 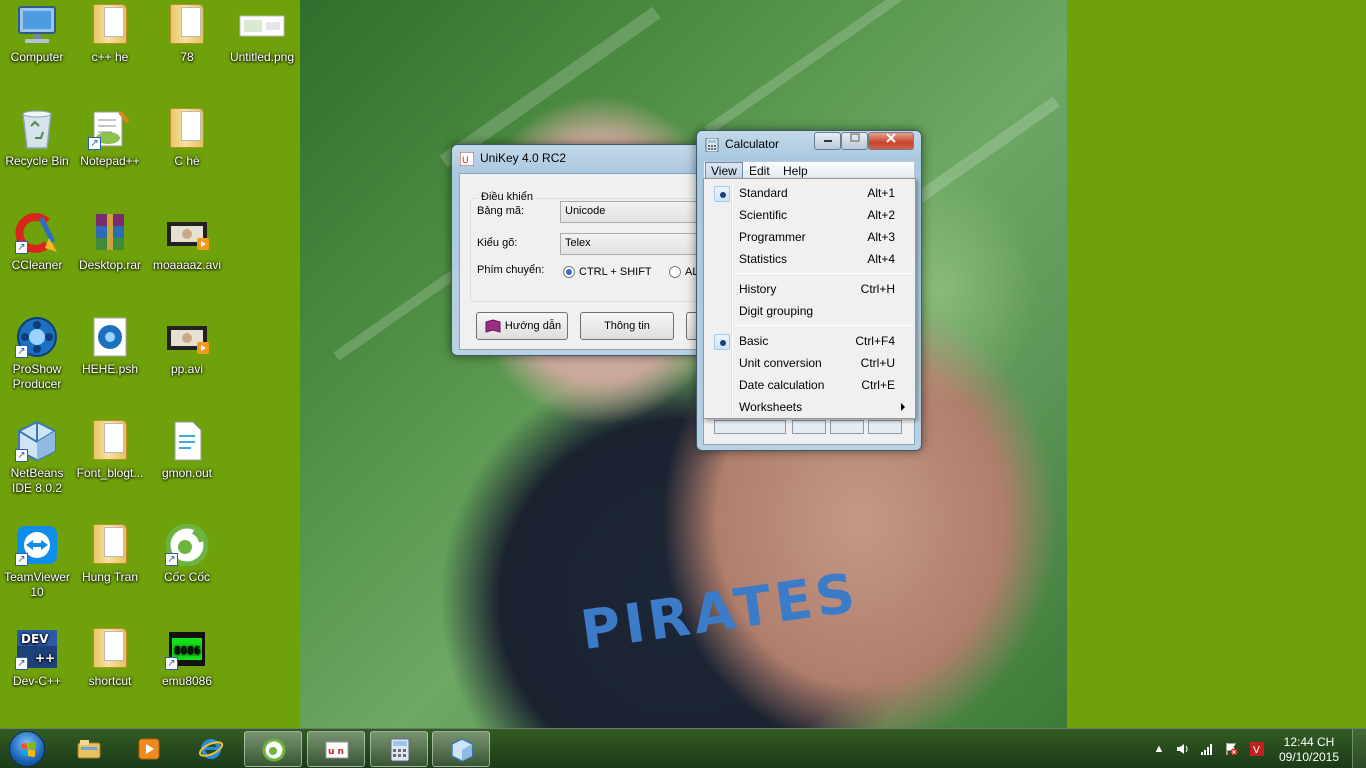 What do you see at coordinates (27, 748) in the screenshot?
I see `start-button` at bounding box center [27, 748].